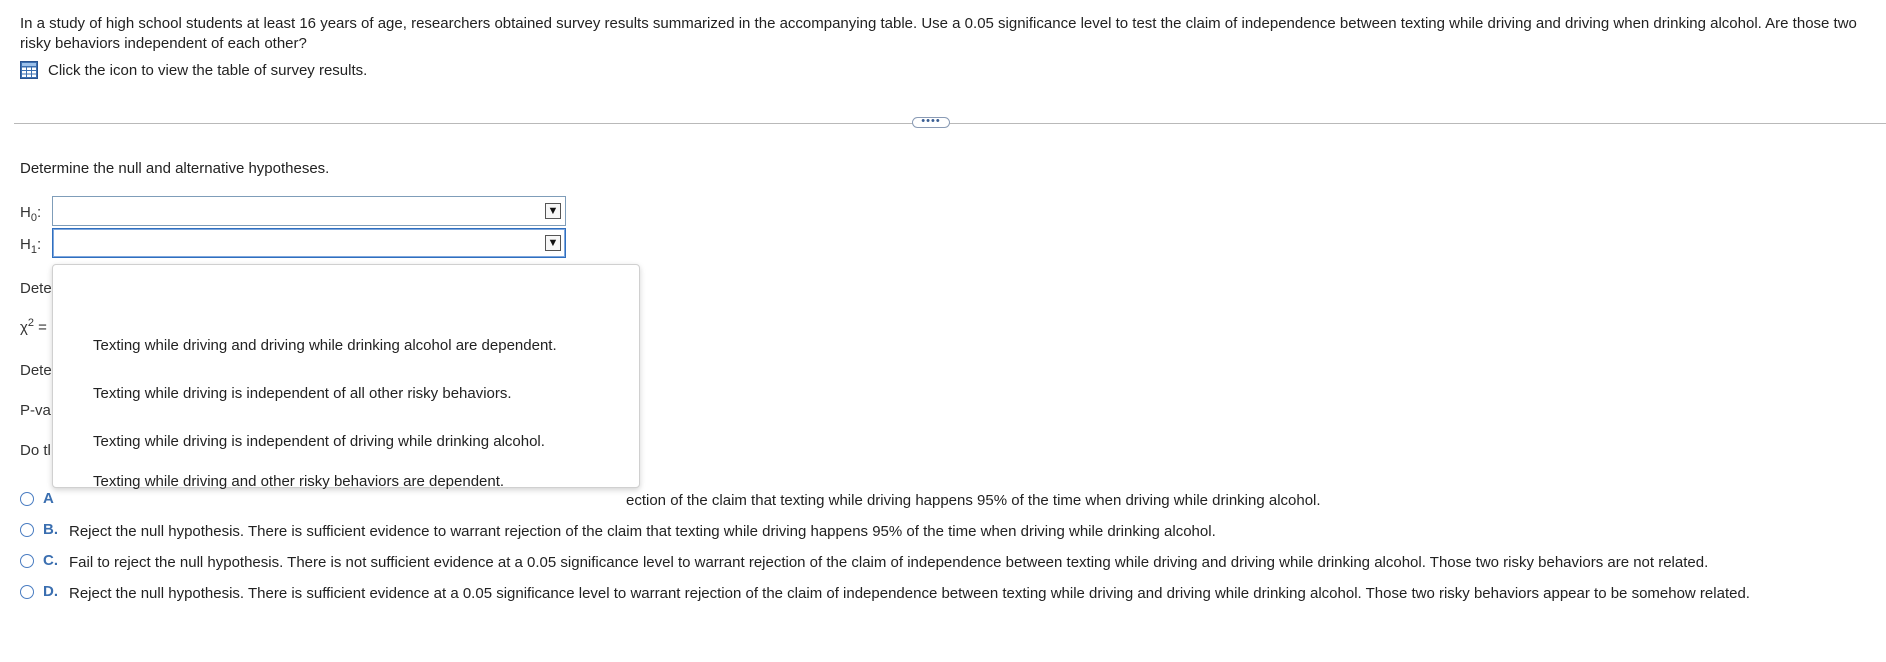  What do you see at coordinates (931, 122) in the screenshot?
I see `more-button: ••••` at bounding box center [931, 122].